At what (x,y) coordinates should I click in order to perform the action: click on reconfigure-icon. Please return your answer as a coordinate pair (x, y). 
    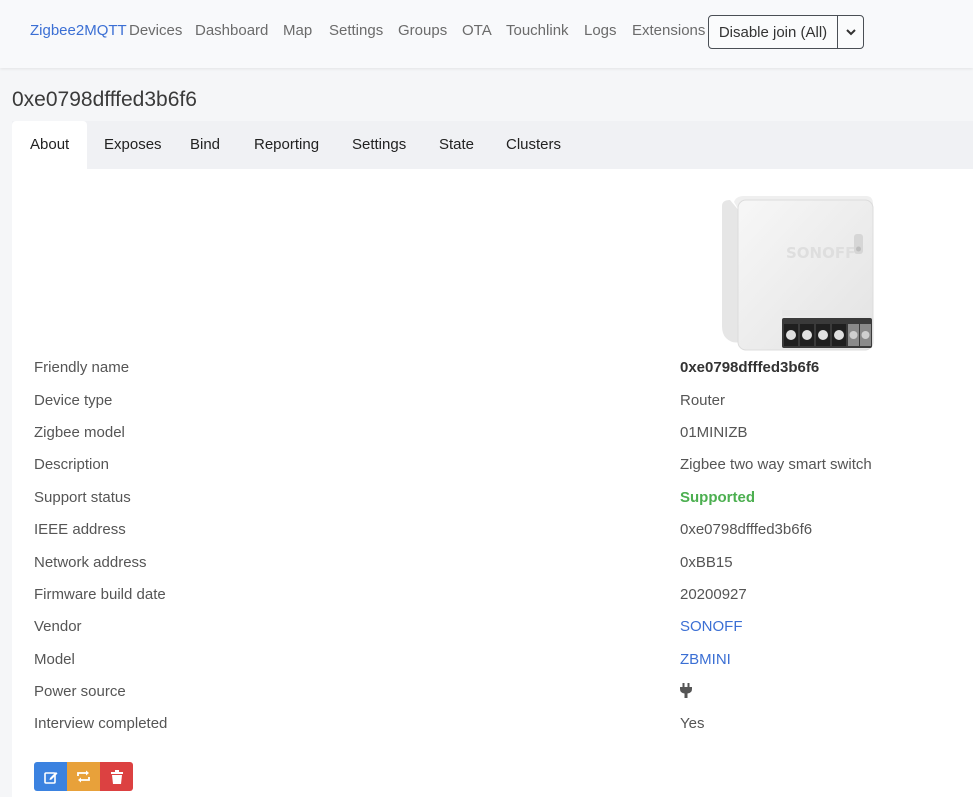
    Looking at the image, I should click on (83, 776).